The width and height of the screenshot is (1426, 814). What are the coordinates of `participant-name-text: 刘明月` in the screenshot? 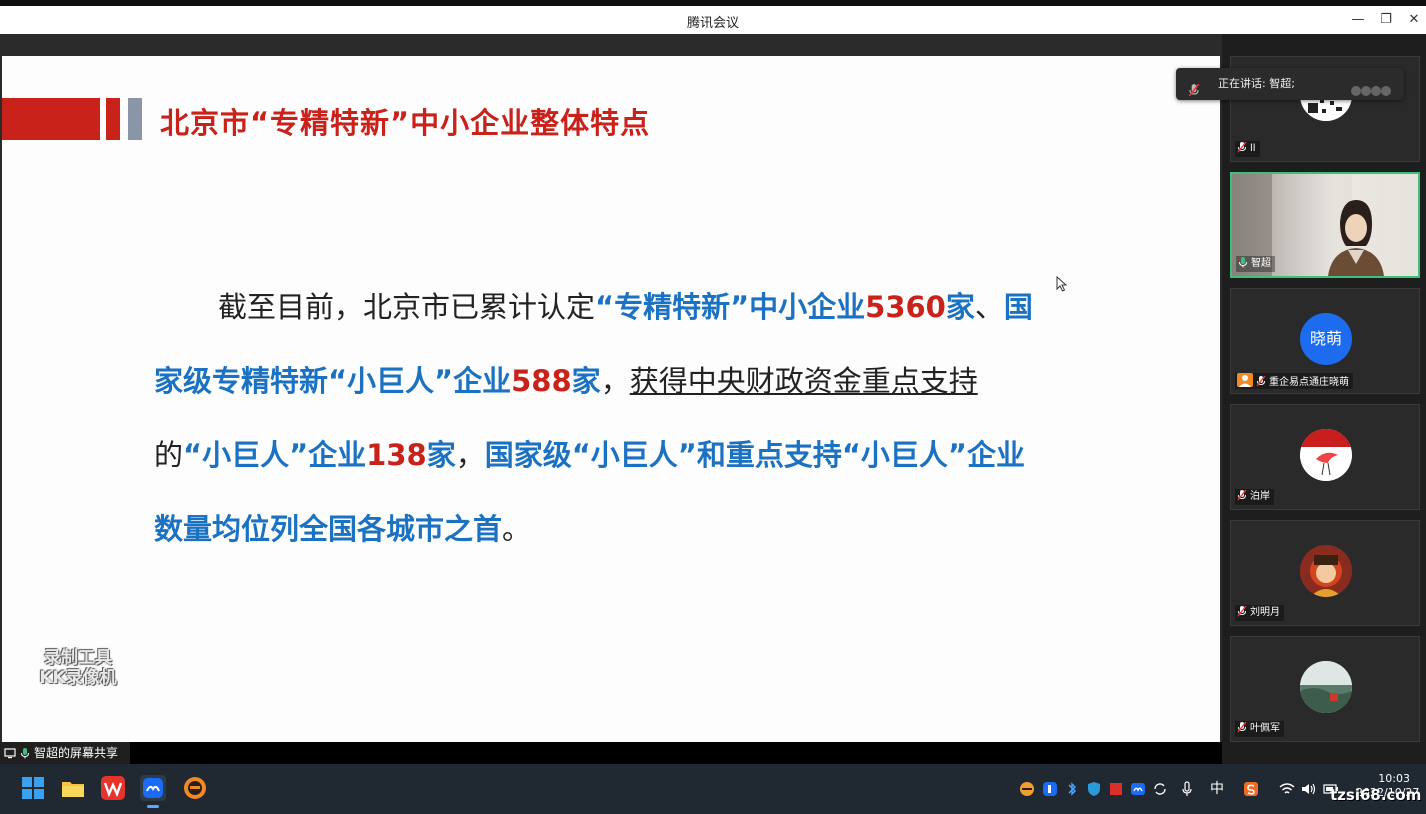 It's located at (1265, 612).